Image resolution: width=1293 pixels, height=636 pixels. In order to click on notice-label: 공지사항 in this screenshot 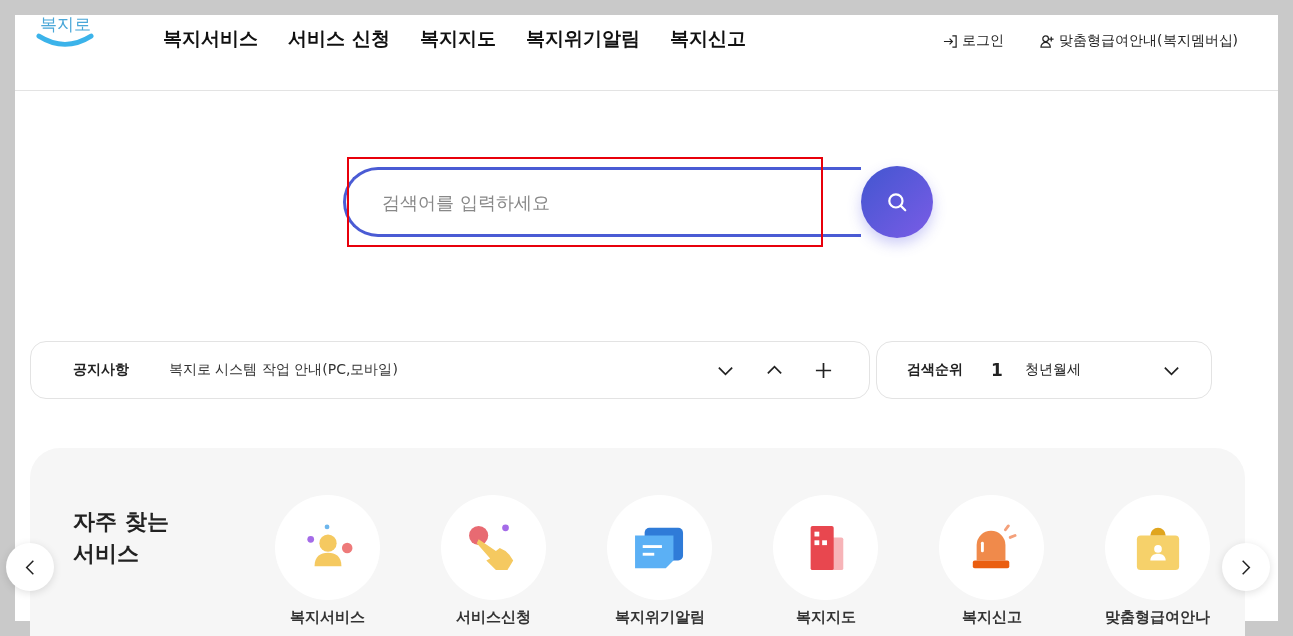, I will do `click(101, 370)`.